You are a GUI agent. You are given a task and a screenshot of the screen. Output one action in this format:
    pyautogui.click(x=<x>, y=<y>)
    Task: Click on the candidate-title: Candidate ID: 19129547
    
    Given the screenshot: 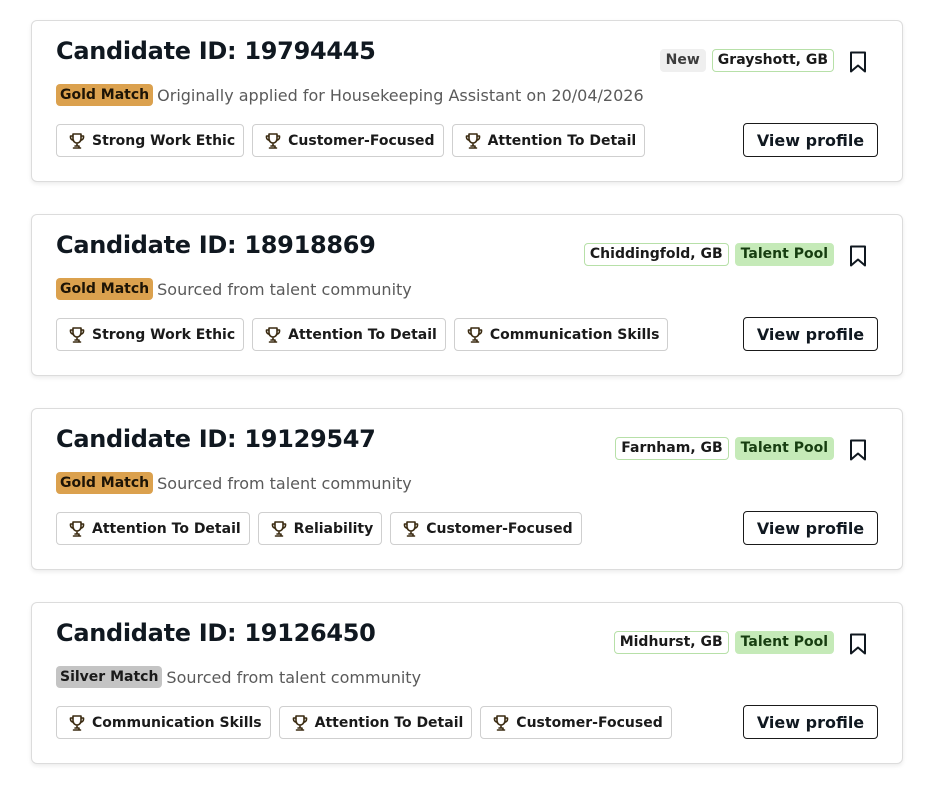 What is the action you would take?
    pyautogui.click(x=216, y=439)
    